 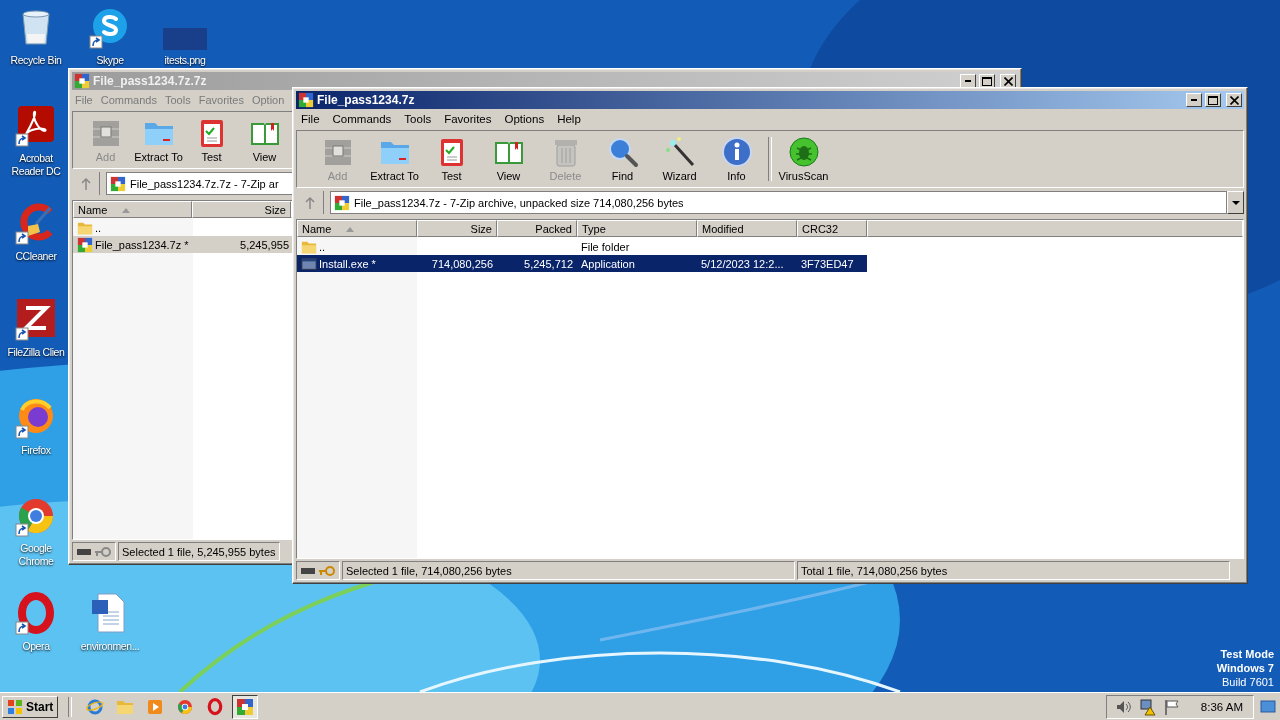 I want to click on column-header: Packed, so click(x=537, y=228).